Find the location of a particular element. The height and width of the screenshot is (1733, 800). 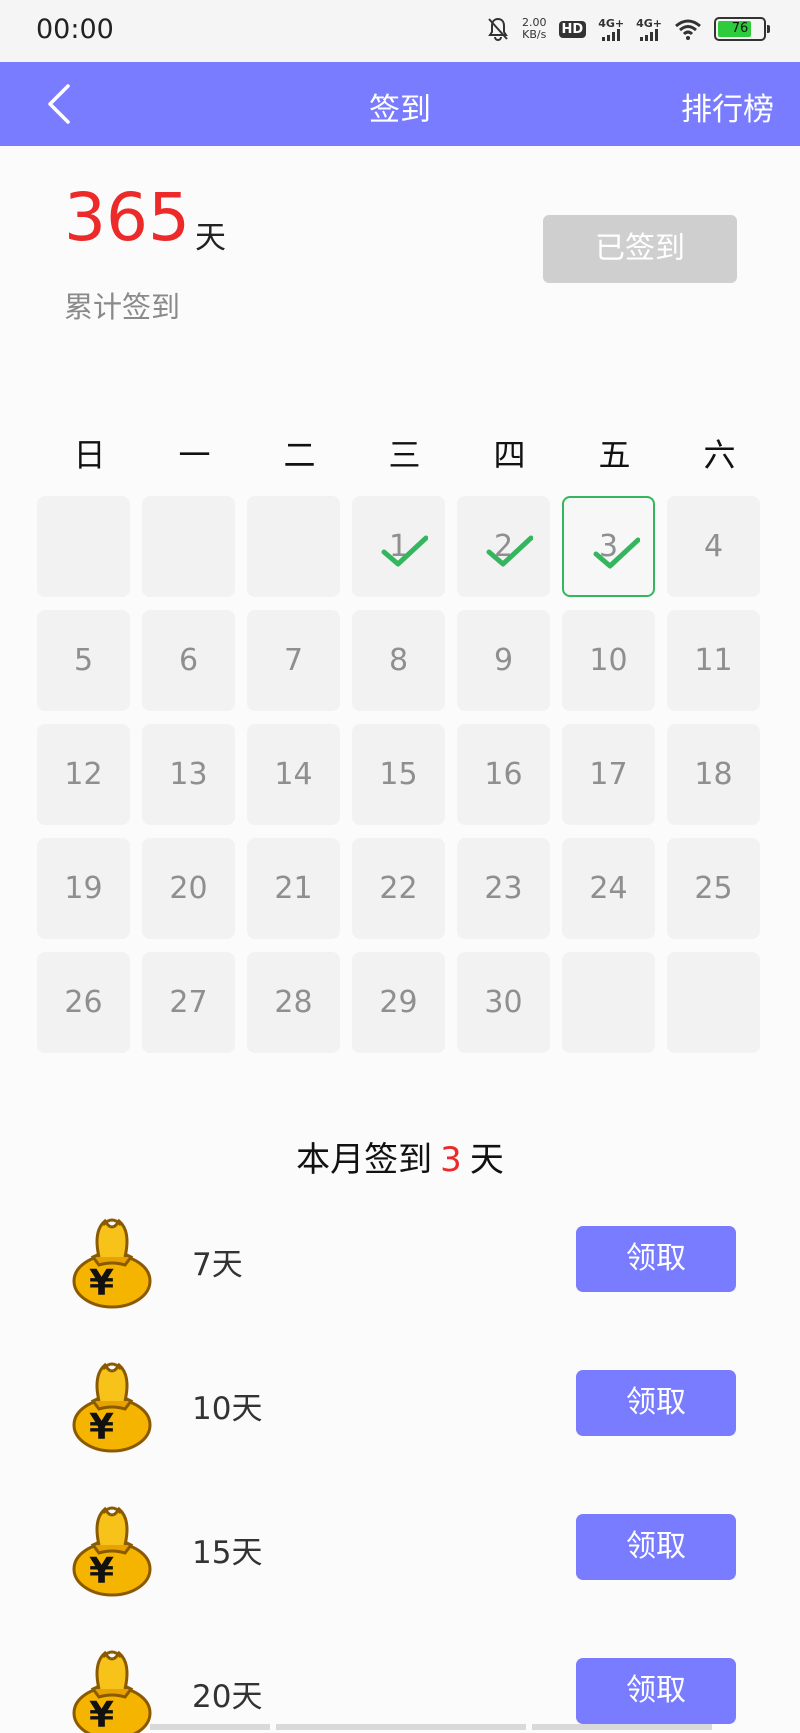

calendar-day: 27 is located at coordinates (188, 1002).